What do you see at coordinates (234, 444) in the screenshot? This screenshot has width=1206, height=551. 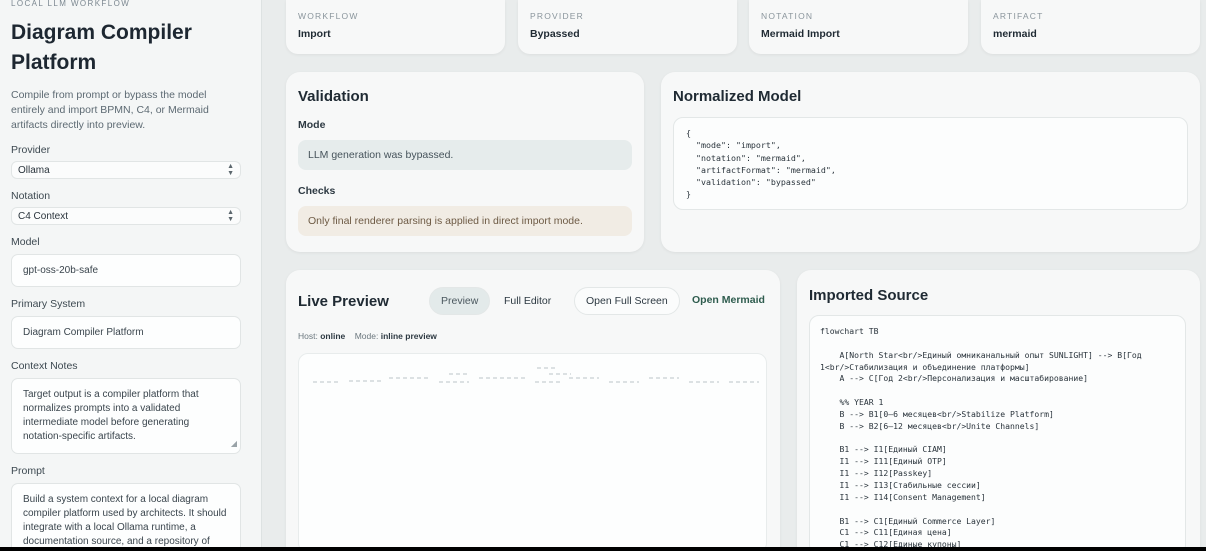 I see `resize-grip-icon: ◢` at bounding box center [234, 444].